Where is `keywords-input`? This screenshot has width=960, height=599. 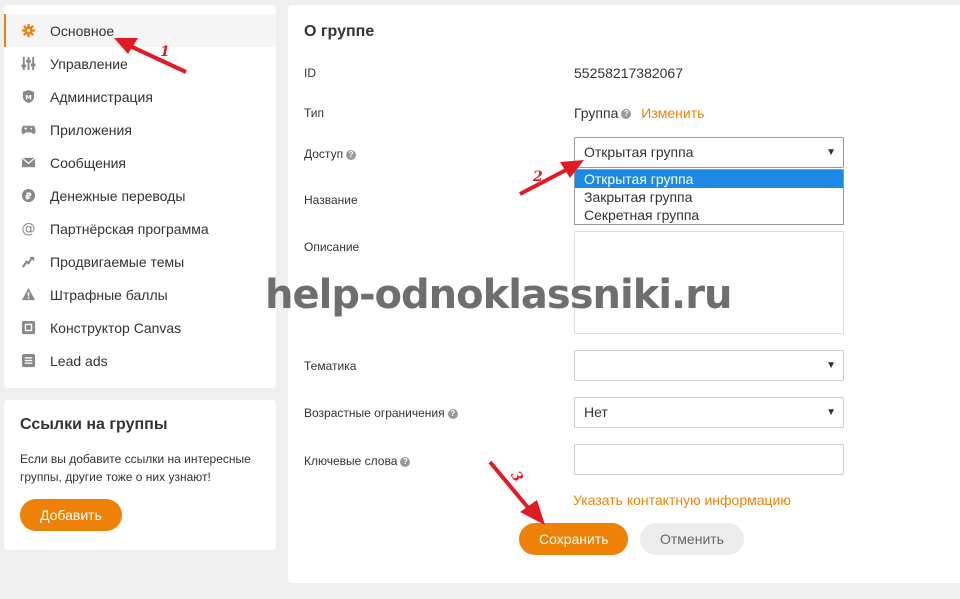
keywords-input is located at coordinates (709, 459).